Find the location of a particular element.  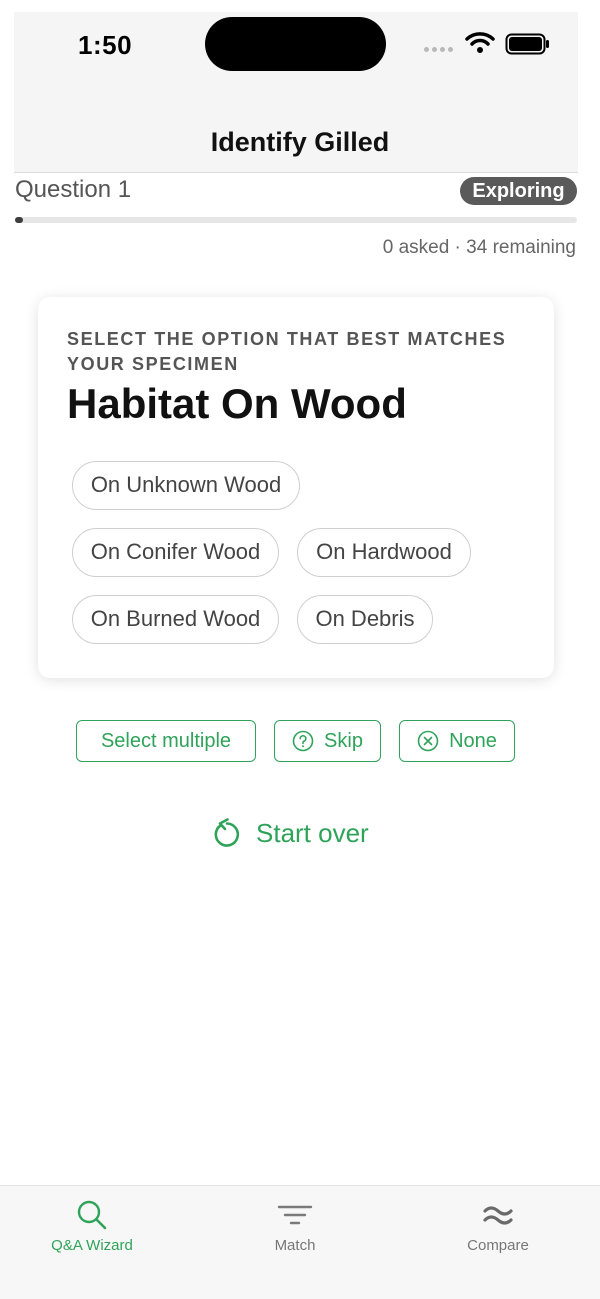

none-button: None is located at coordinates (457, 741).